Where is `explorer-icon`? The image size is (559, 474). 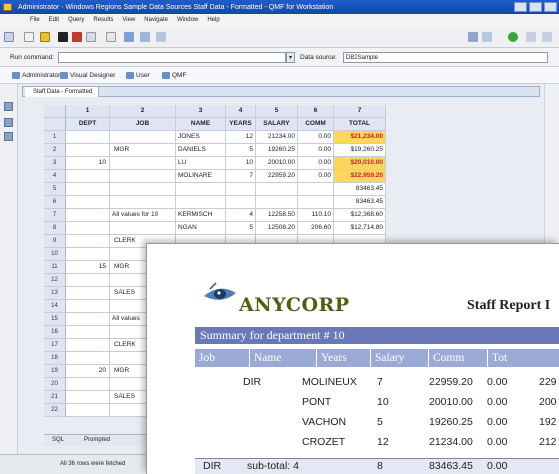 explorer-icon is located at coordinates (8, 106).